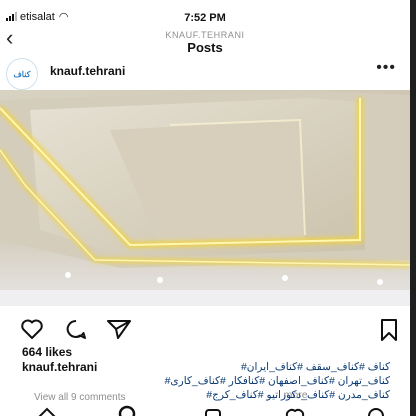 Image resolution: width=416 pixels, height=416 pixels. Describe the element at coordinates (32, 329) in the screenshot. I see `heart-icon` at that location.